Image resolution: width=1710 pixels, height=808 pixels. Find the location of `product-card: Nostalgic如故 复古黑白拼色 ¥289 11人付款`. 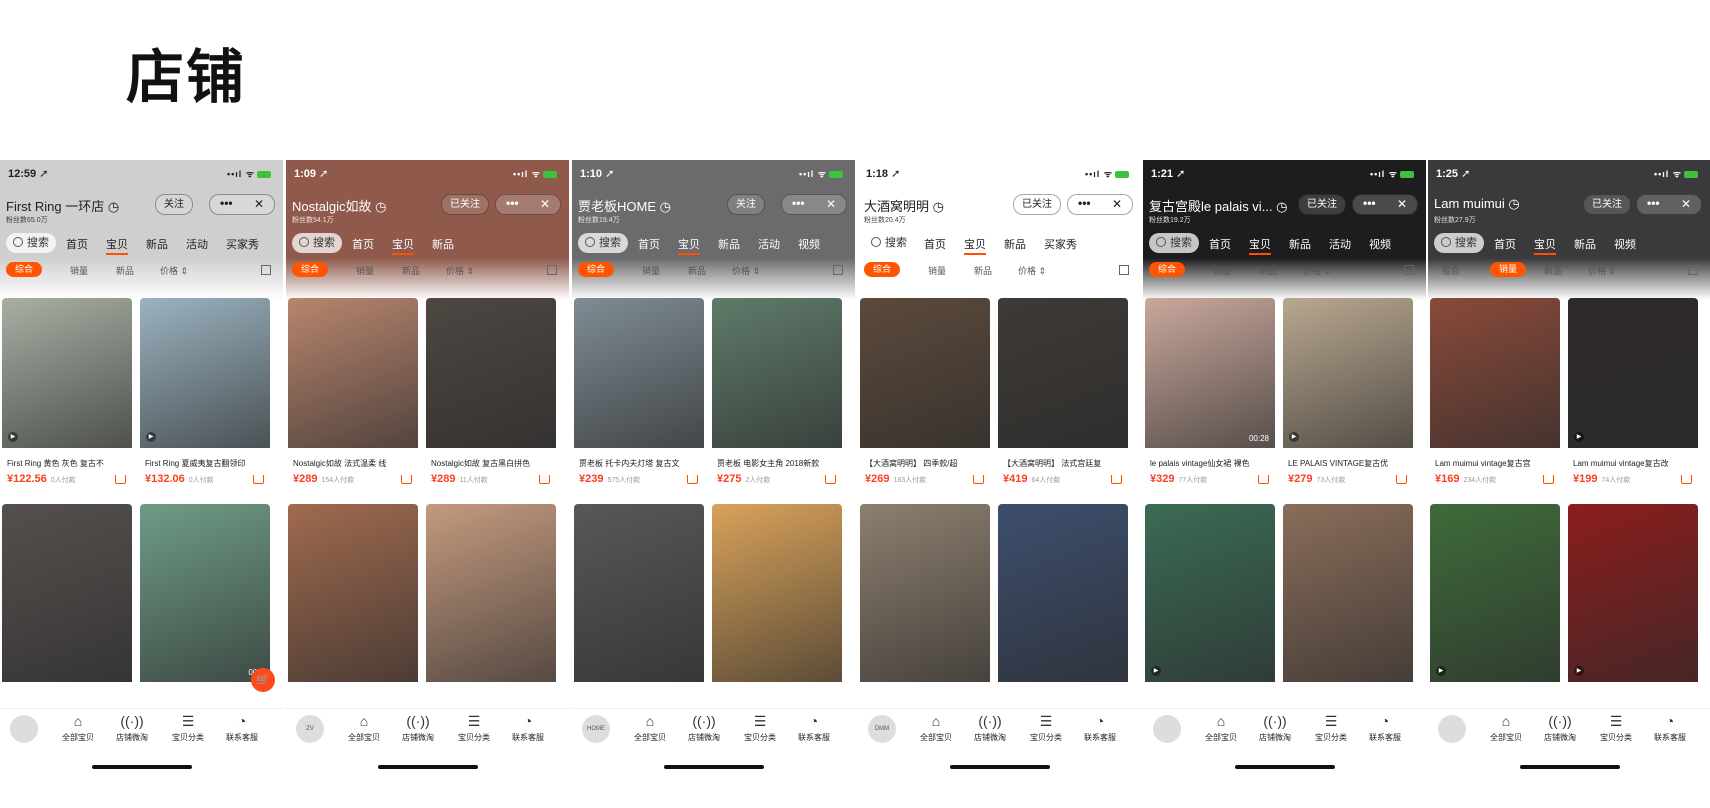

product-card: Nostalgic如故 复古黑白拼色 ¥289 11人付款 is located at coordinates (491, 396).